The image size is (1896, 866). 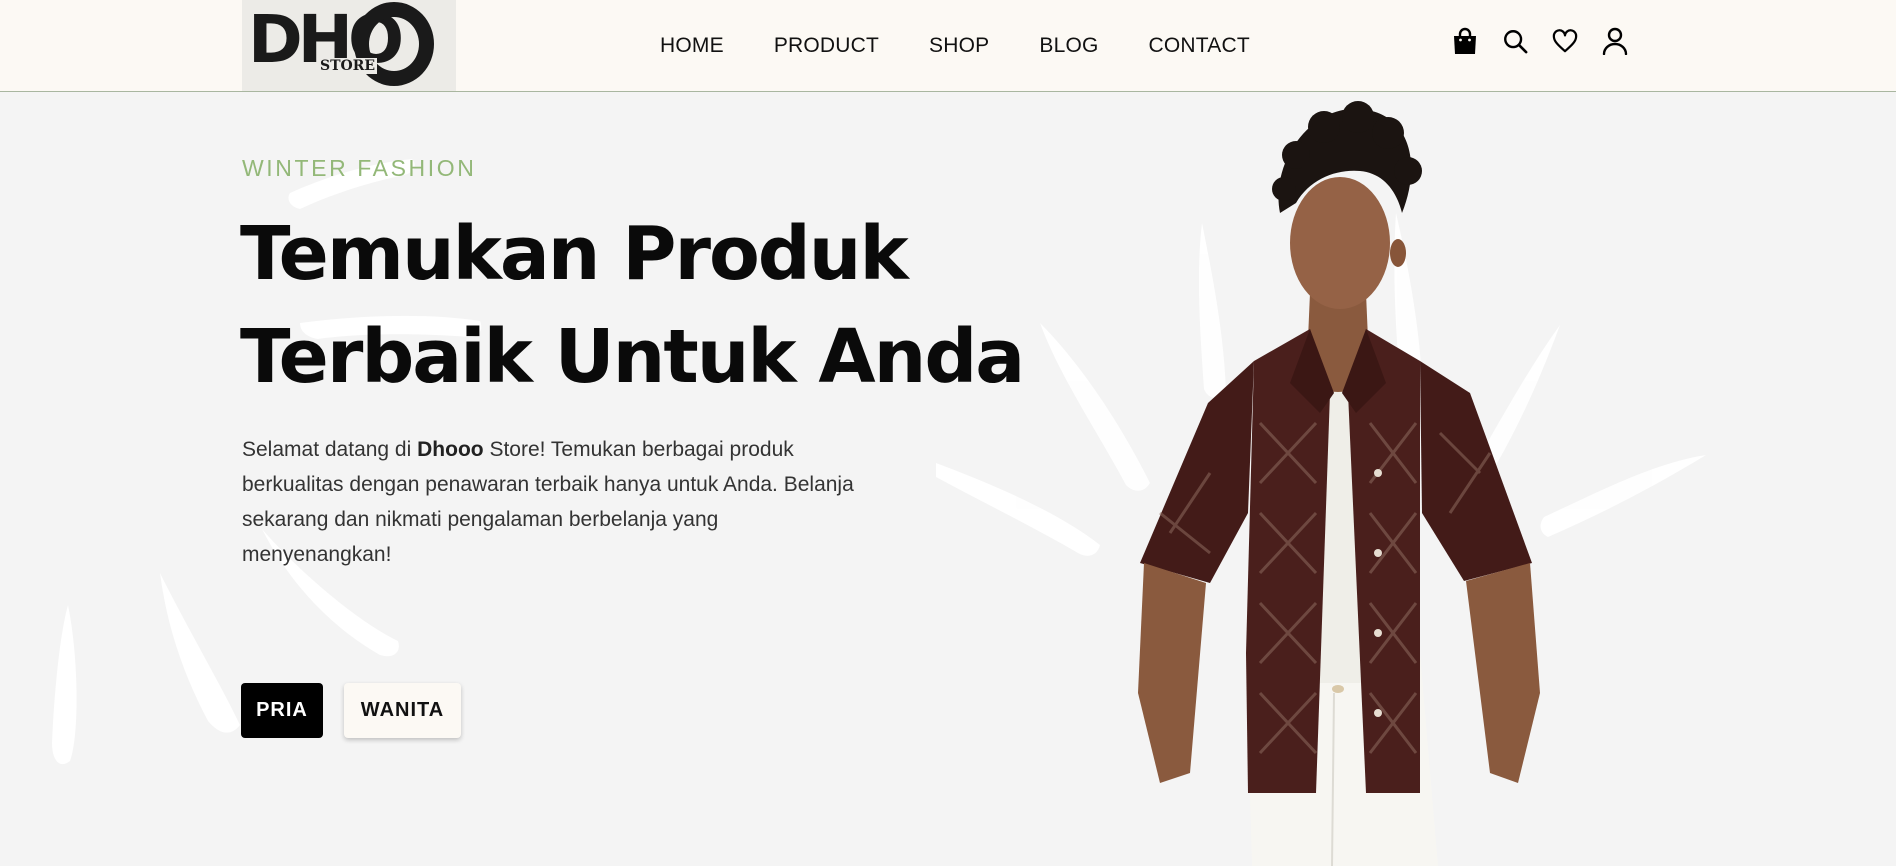 I want to click on site-header: DHO STORE HOME PRODUCT SHOP BLOG CONTACT, so click(x=948, y=46).